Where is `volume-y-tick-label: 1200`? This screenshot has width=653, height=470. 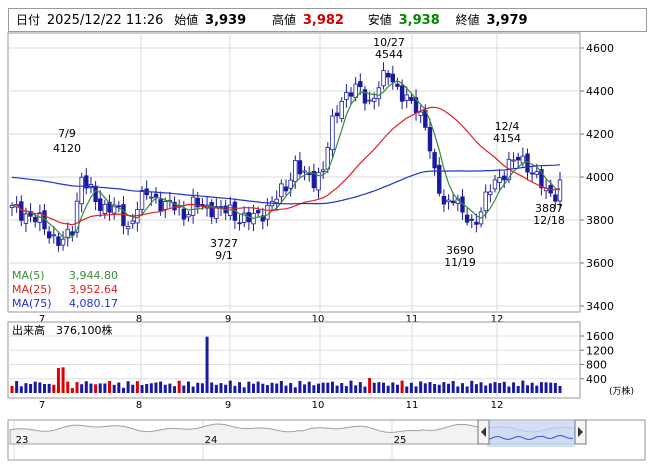 volume-y-tick-label: 1200 is located at coordinates (600, 350).